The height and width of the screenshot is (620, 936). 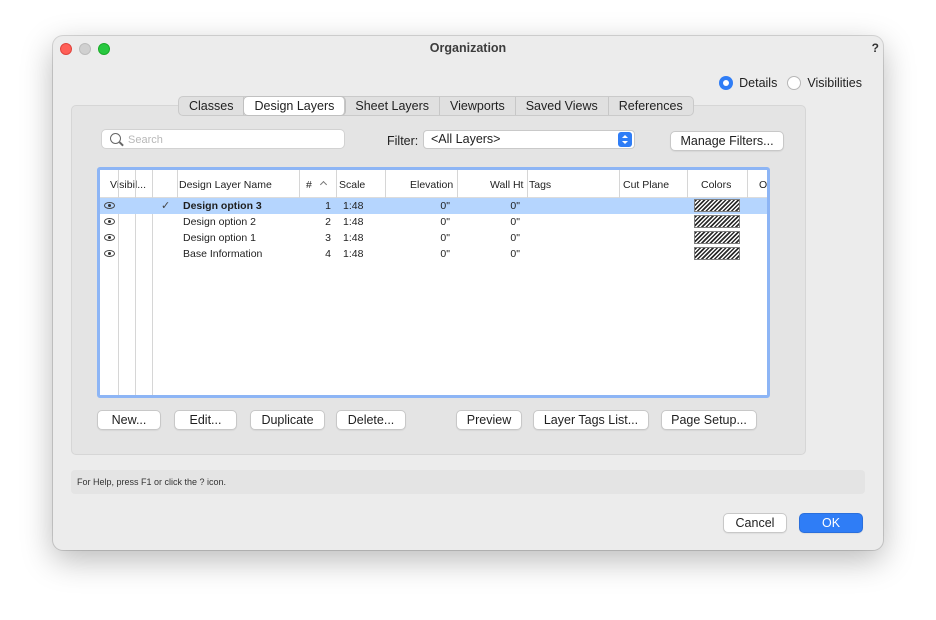 What do you see at coordinates (506, 185) in the screenshot?
I see `column-header-wall-ht: Wall Ht` at bounding box center [506, 185].